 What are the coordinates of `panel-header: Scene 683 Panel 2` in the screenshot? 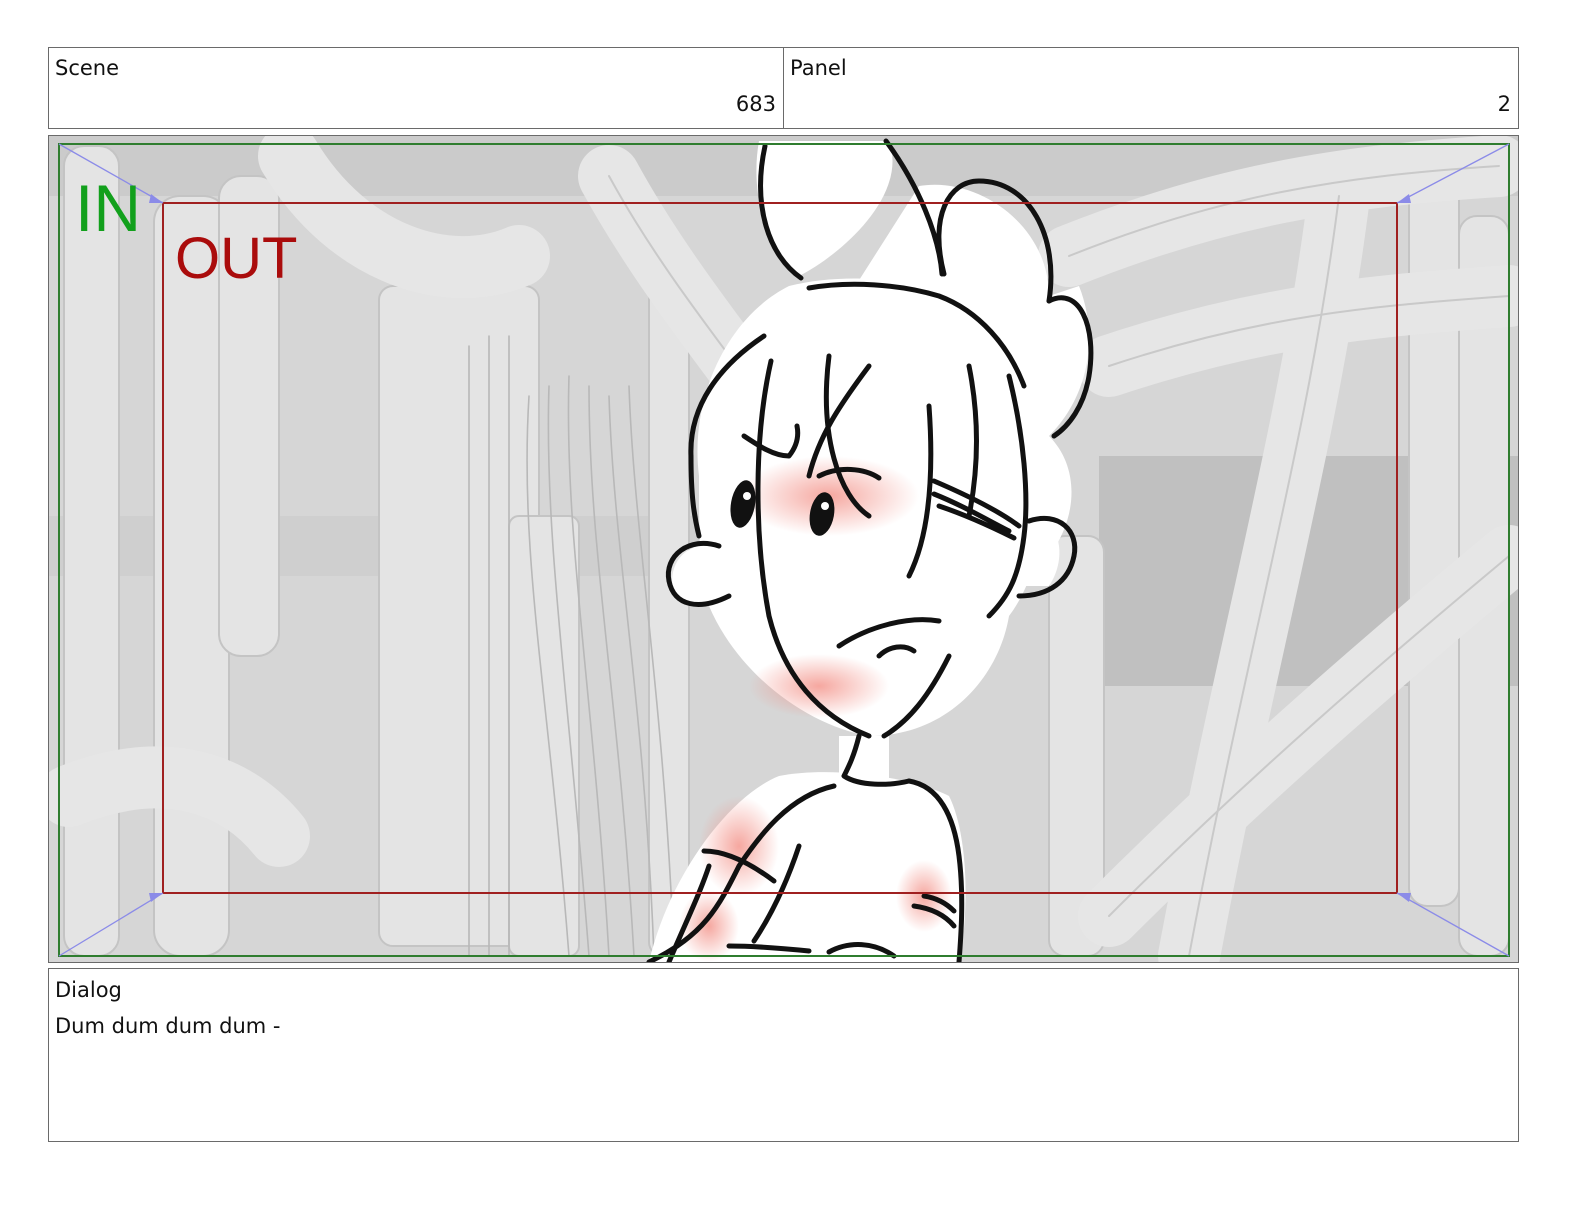 It's located at (783, 88).